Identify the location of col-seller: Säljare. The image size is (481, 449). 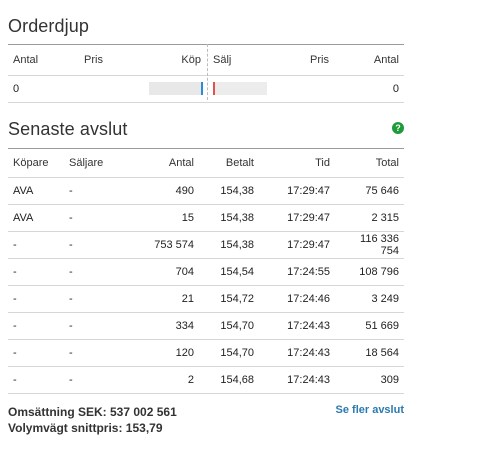
(97, 163).